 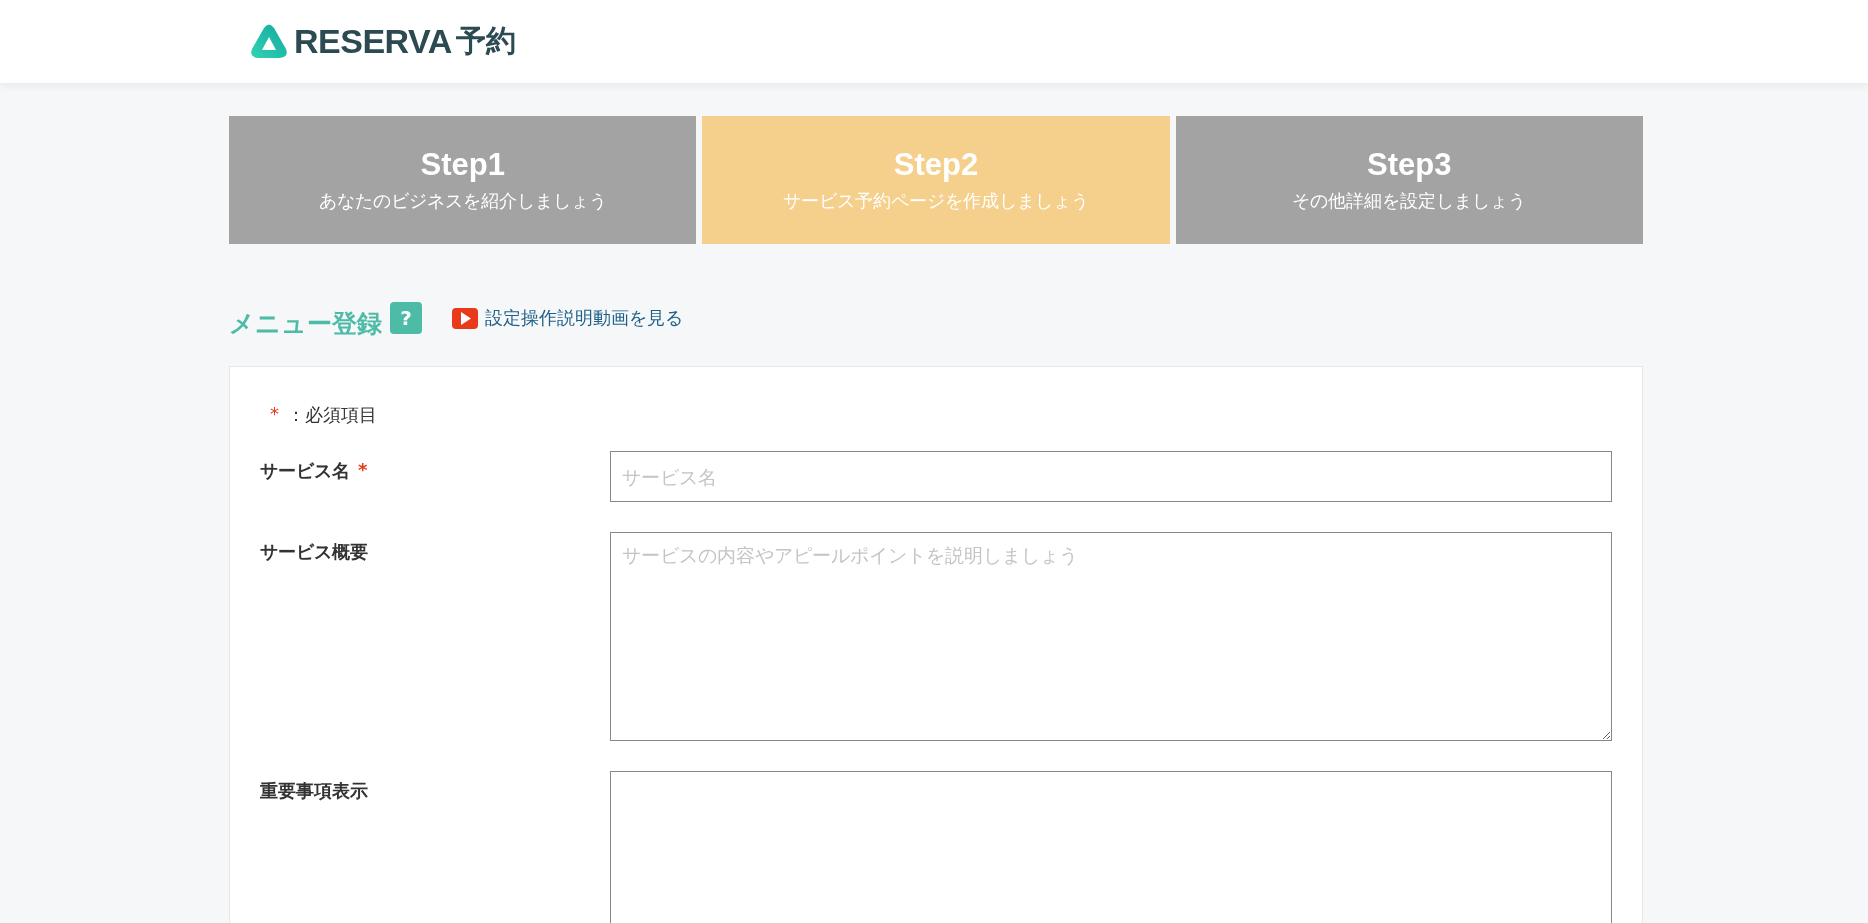 I want to click on input-field: サービス名, so click(x=1110, y=476).